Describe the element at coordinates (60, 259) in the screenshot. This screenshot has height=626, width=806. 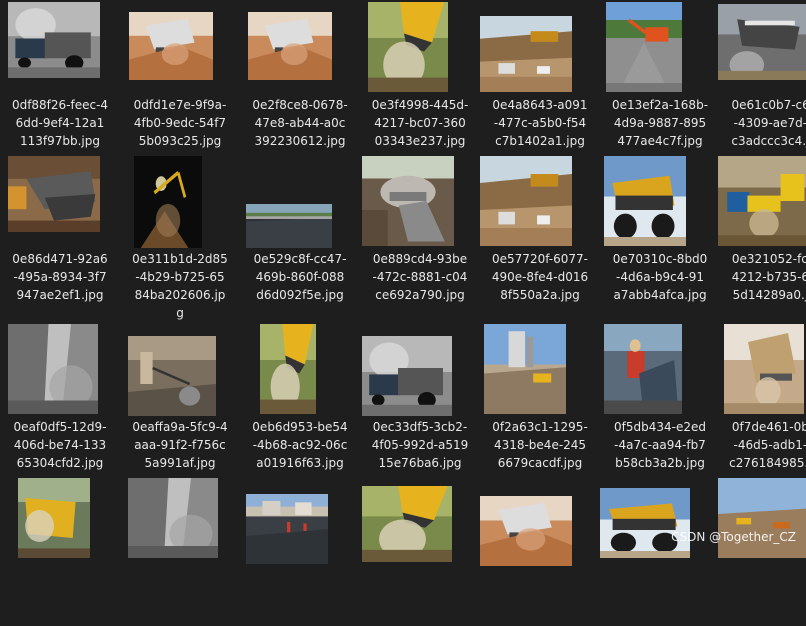
I see `file-name-line: 0e86d471-92a6` at that location.